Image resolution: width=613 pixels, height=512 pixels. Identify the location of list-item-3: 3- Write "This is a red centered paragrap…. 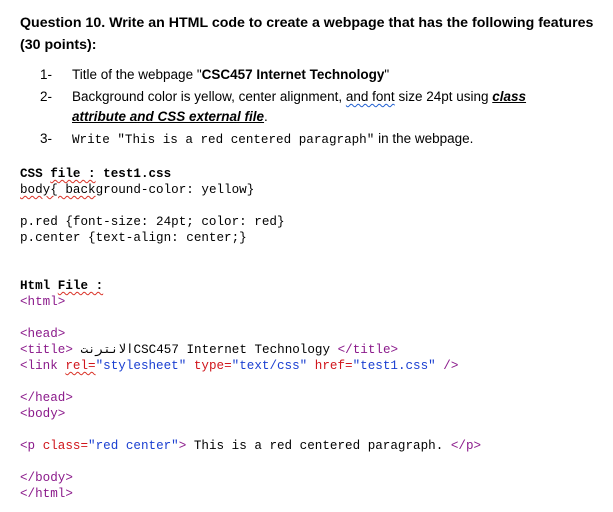
(256, 139).